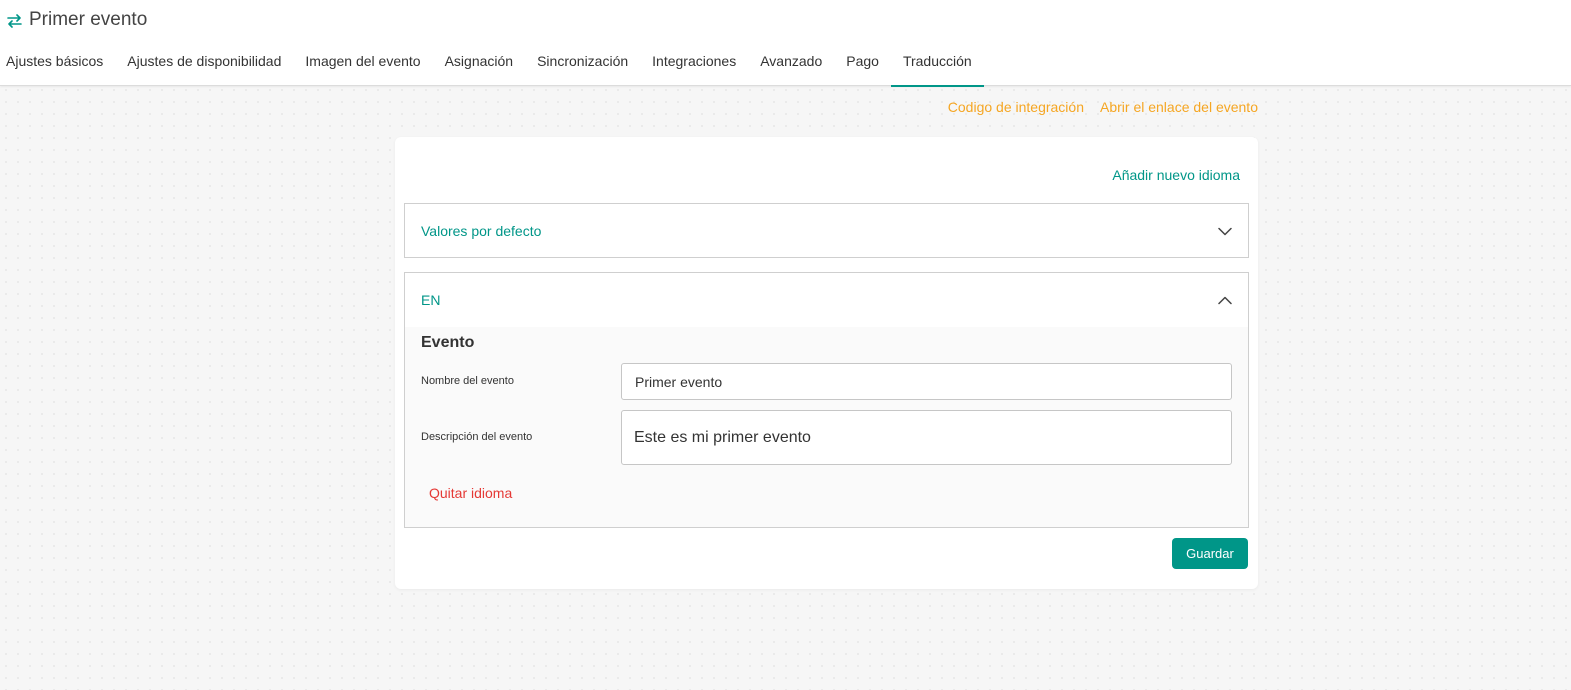 The width and height of the screenshot is (1571, 690). I want to click on open-event-link: Abrir el enlace del evento, so click(1179, 107).